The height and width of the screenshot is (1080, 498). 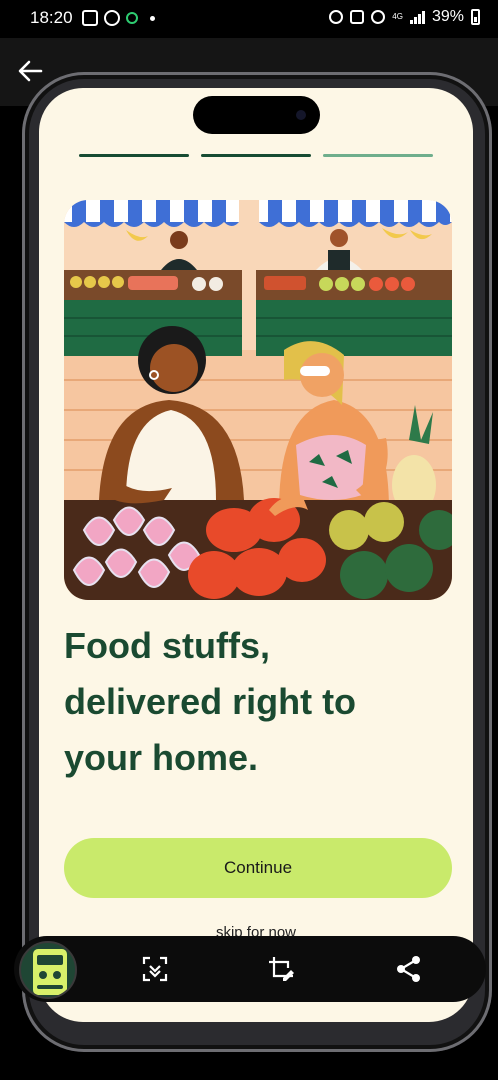 What do you see at coordinates (417, 17) in the screenshot?
I see `signal-icon` at bounding box center [417, 17].